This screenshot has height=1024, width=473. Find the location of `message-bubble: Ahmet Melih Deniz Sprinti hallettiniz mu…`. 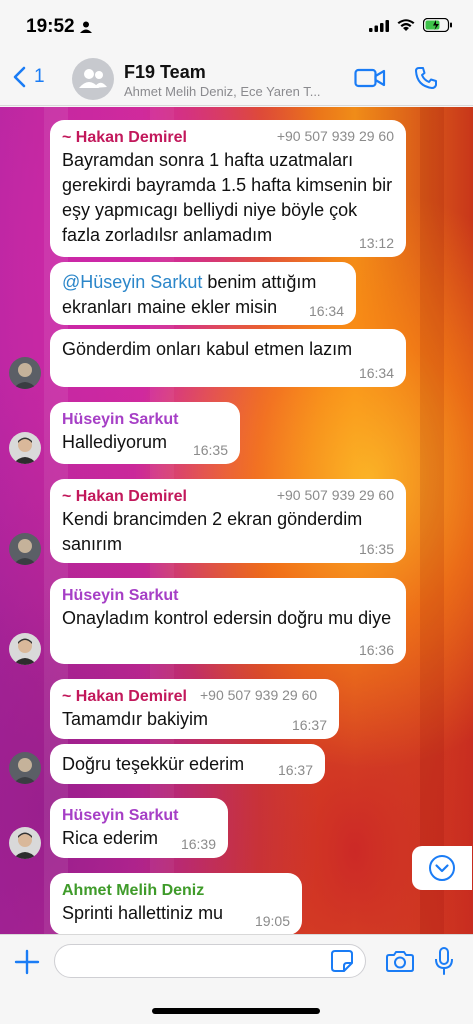

message-bubble: Ahmet Melih Deniz Sprinti hallettiniz mu… is located at coordinates (176, 903).